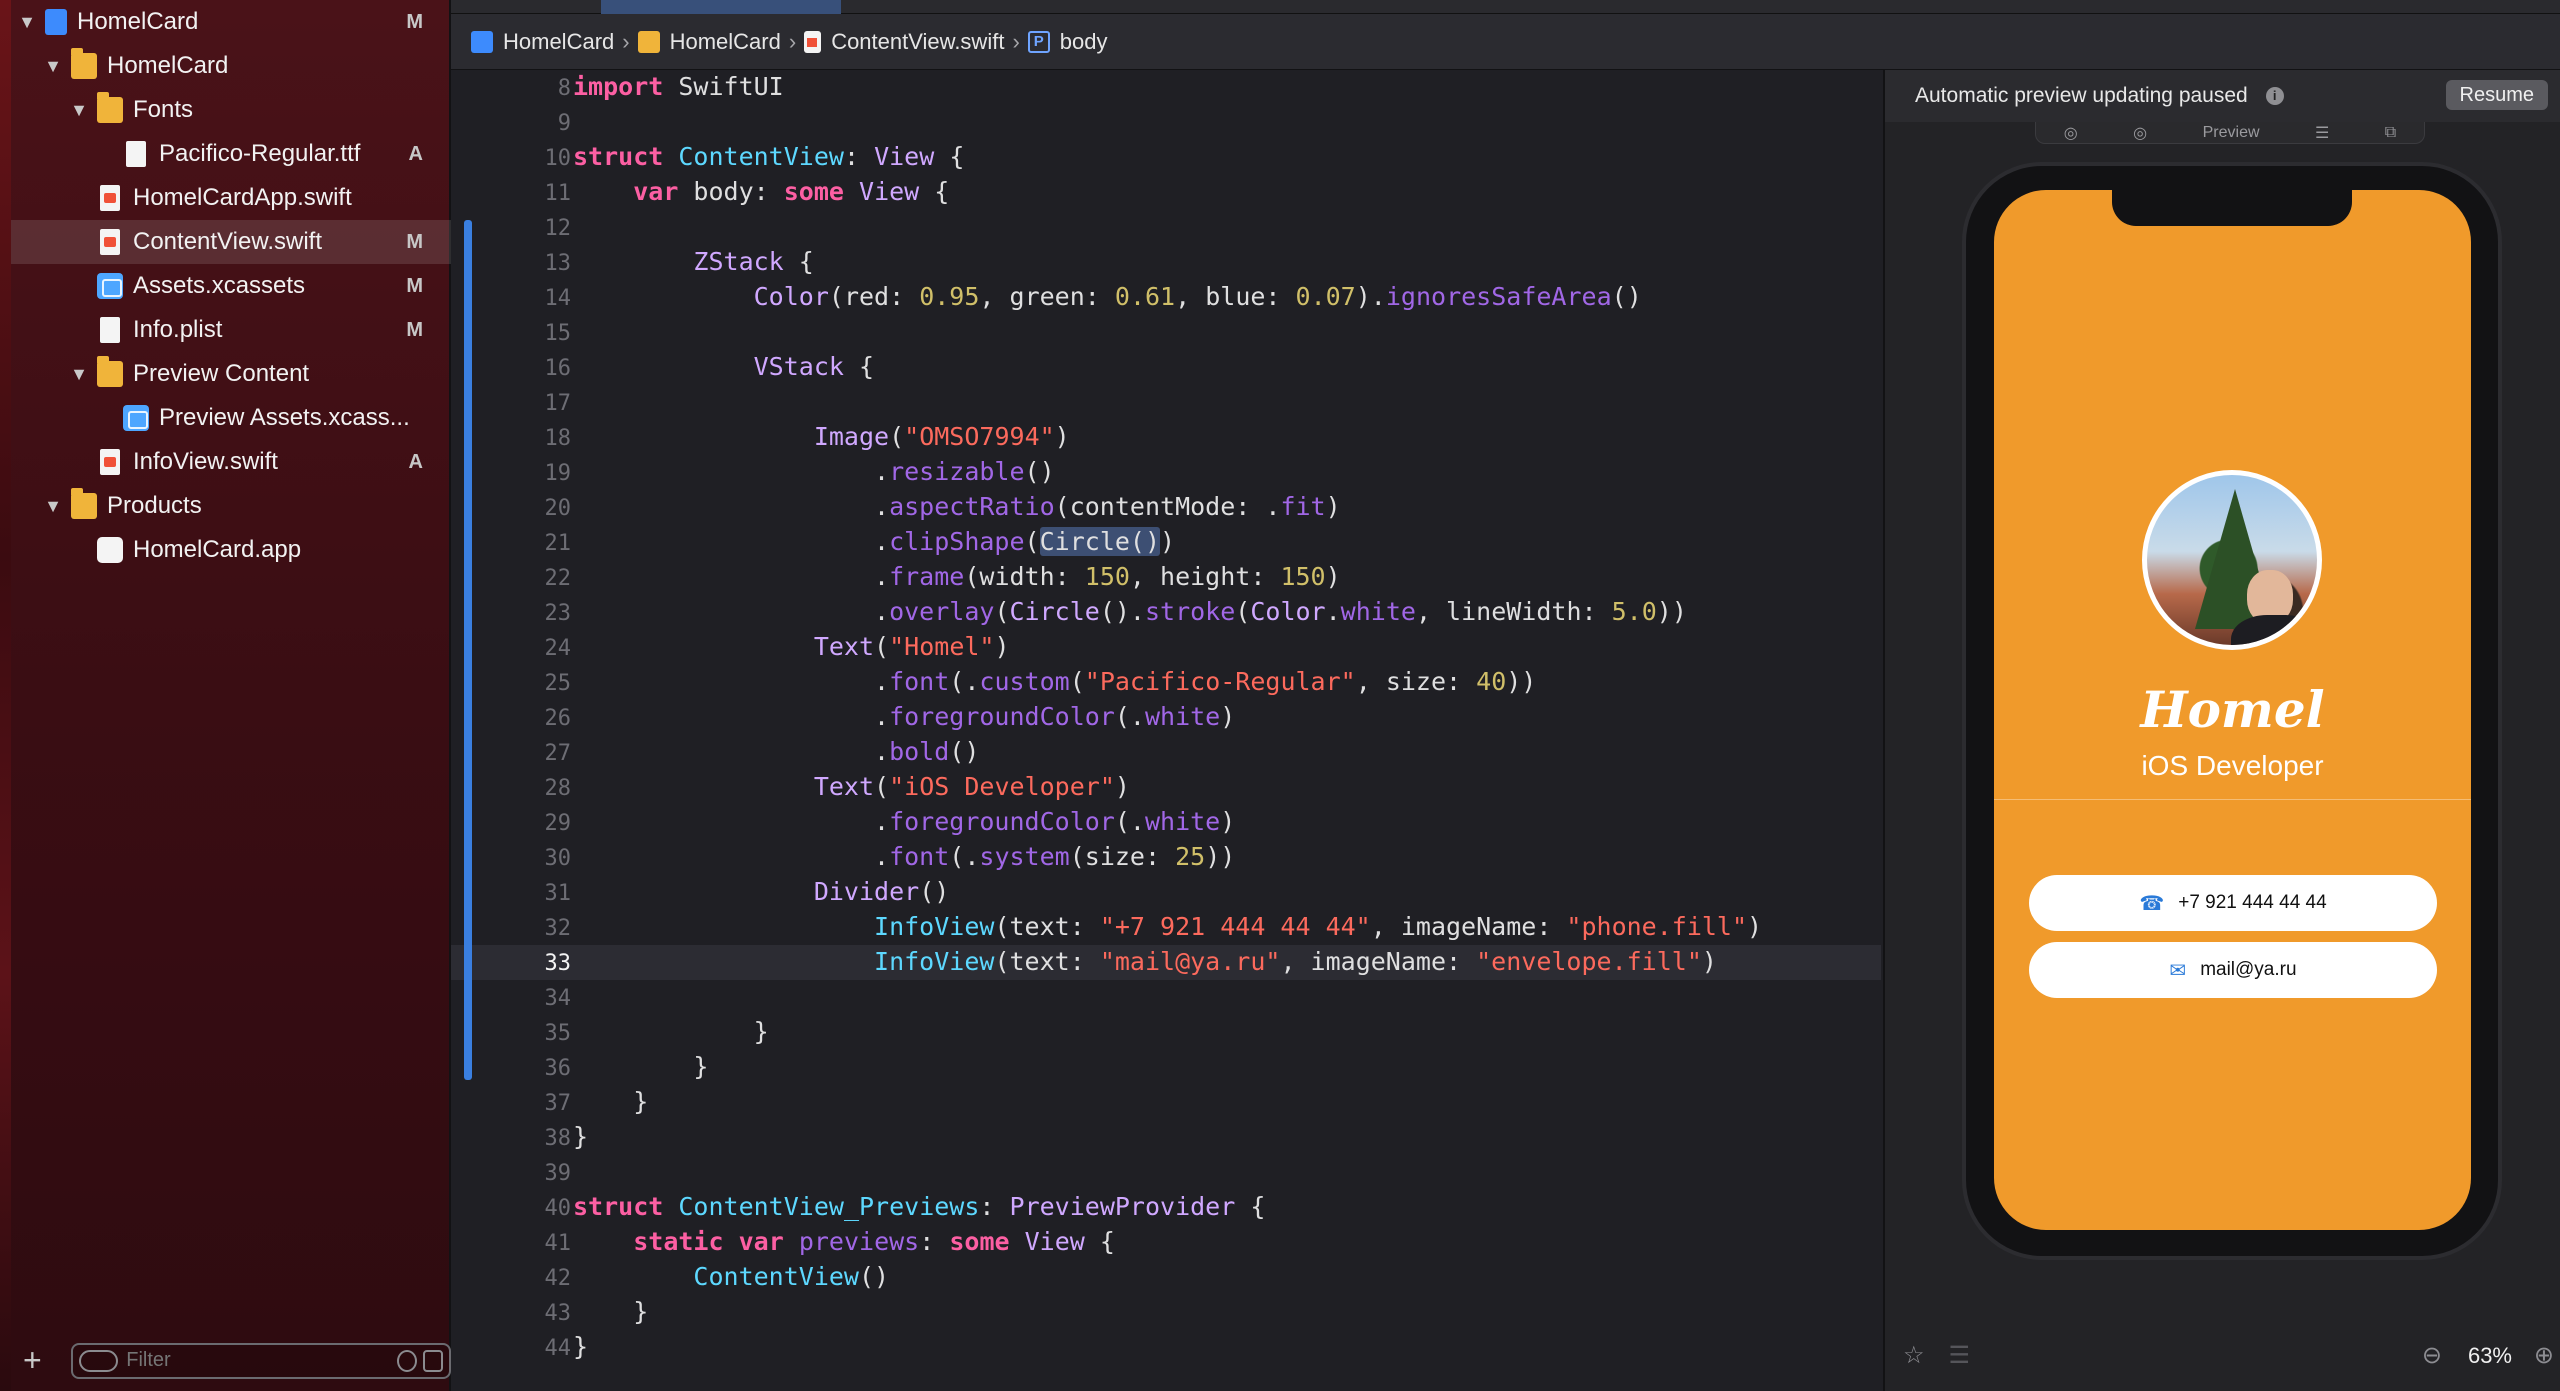 The width and height of the screenshot is (2560, 1391). What do you see at coordinates (558, 403) in the screenshot?
I see `line-number: 17` at bounding box center [558, 403].